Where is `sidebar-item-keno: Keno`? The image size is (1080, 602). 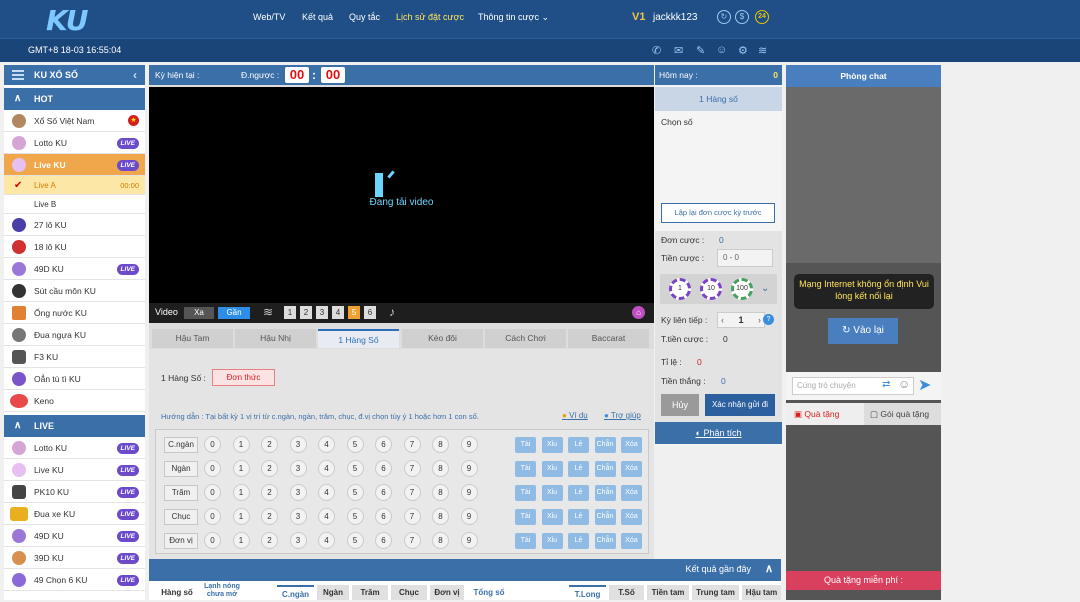 sidebar-item-keno: Keno is located at coordinates (74, 401).